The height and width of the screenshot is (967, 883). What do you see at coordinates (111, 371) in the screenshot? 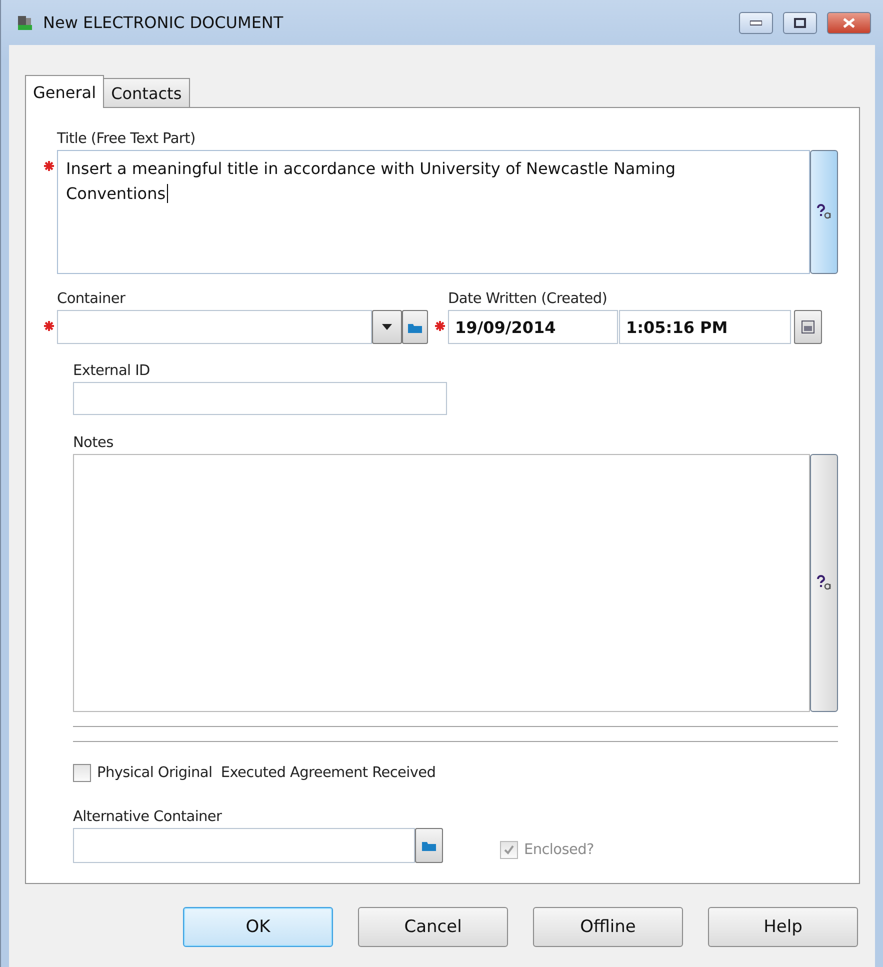
I see `field-label: External ID` at bounding box center [111, 371].